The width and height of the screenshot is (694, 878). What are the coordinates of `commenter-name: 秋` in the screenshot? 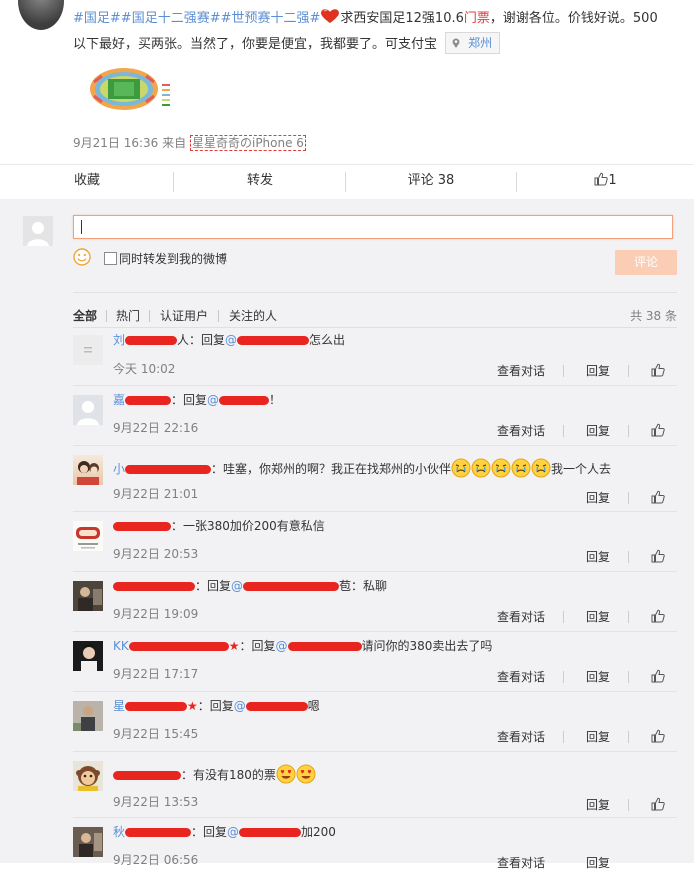 It's located at (152, 832).